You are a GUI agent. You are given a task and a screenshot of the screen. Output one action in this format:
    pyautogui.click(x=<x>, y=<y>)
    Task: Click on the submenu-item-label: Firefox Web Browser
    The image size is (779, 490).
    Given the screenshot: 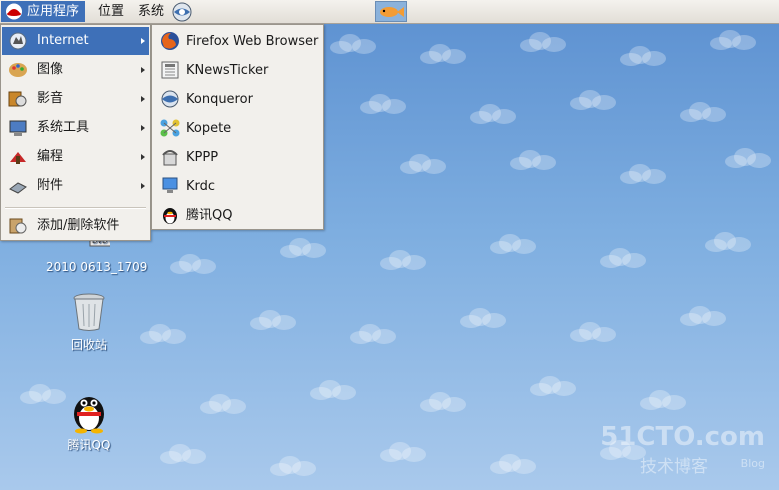 What is the action you would take?
    pyautogui.click(x=252, y=41)
    